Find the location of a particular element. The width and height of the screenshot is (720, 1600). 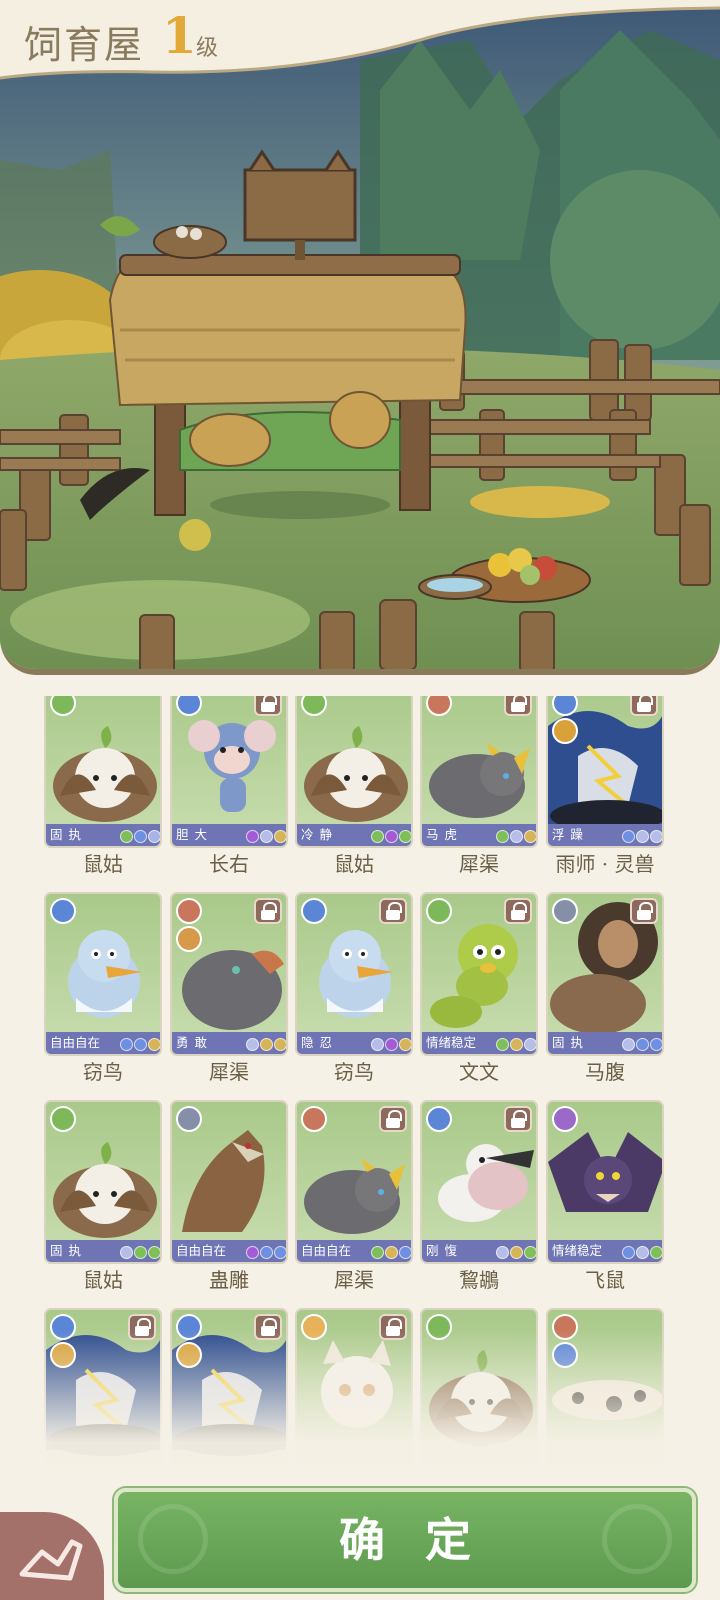

light-icon is located at coordinates (314, 1327).